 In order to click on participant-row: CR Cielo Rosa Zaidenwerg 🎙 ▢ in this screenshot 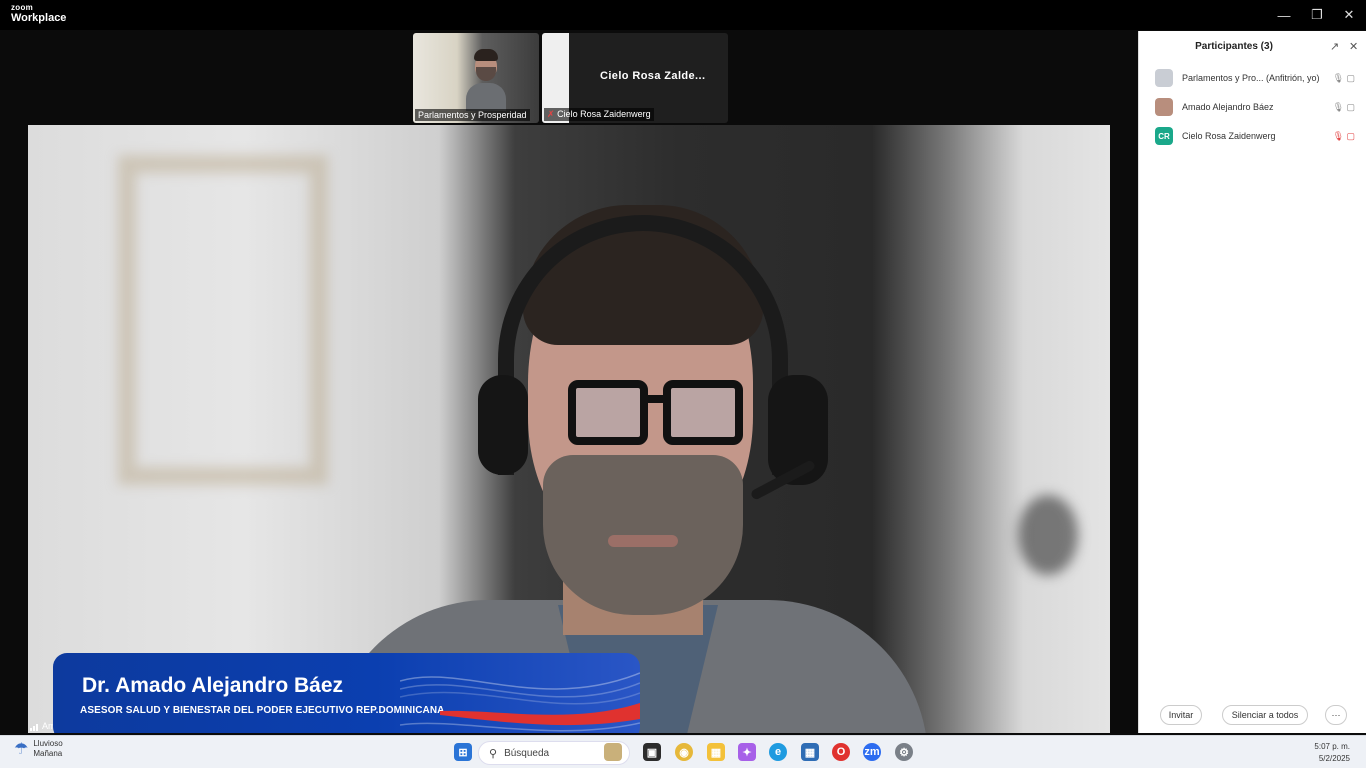, I will do `click(1255, 136)`.